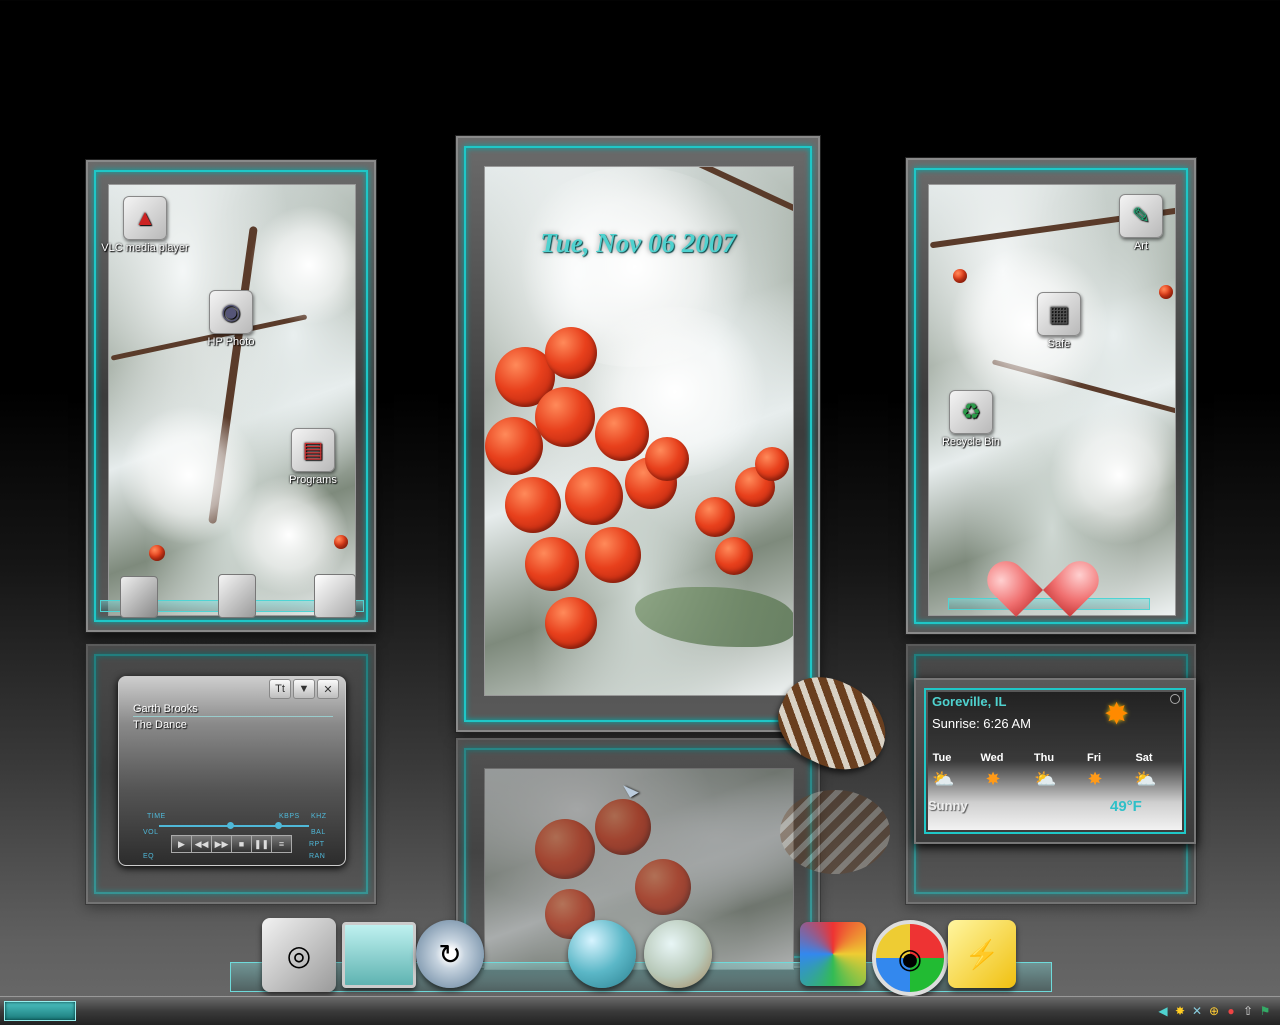  Describe the element at coordinates (313, 450) in the screenshot. I see `programs-icon: ▤` at that location.